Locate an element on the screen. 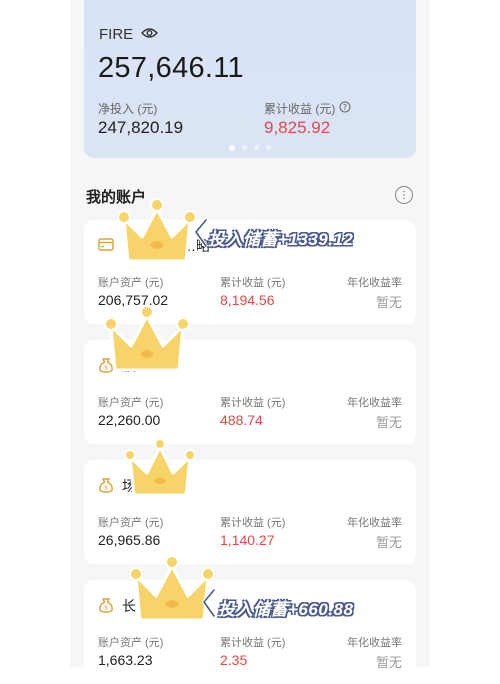  summary-header: FIRE is located at coordinates (129, 34).